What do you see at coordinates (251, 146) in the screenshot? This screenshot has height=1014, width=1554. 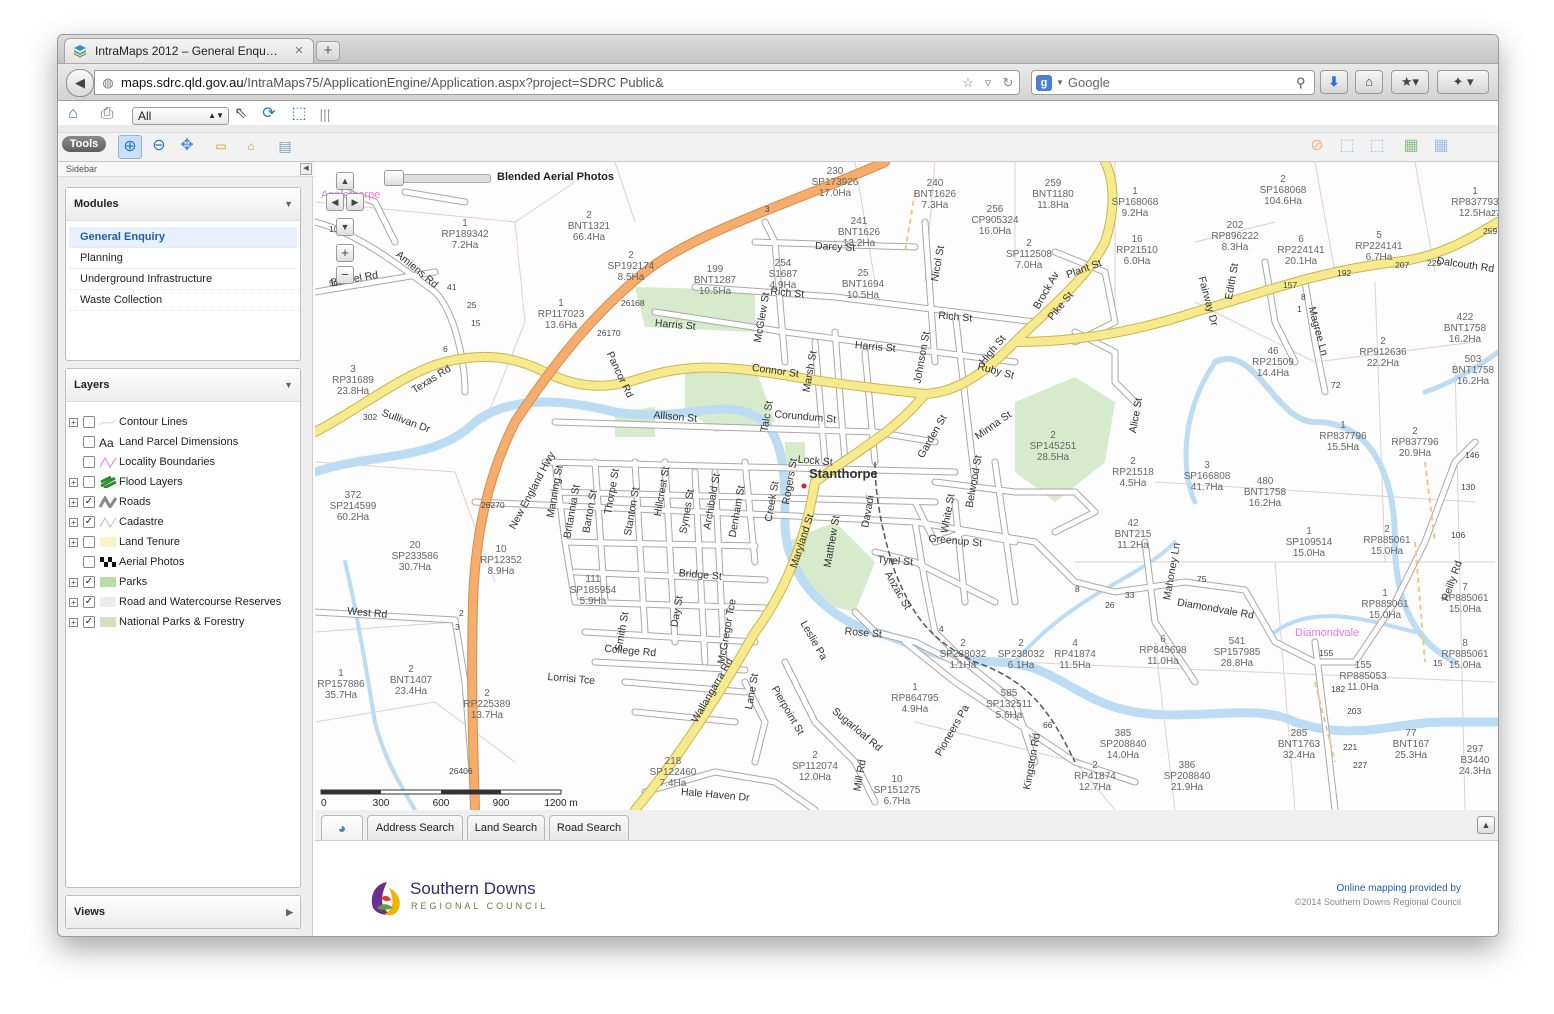 I see `measure-area-icon: ⌂` at bounding box center [251, 146].